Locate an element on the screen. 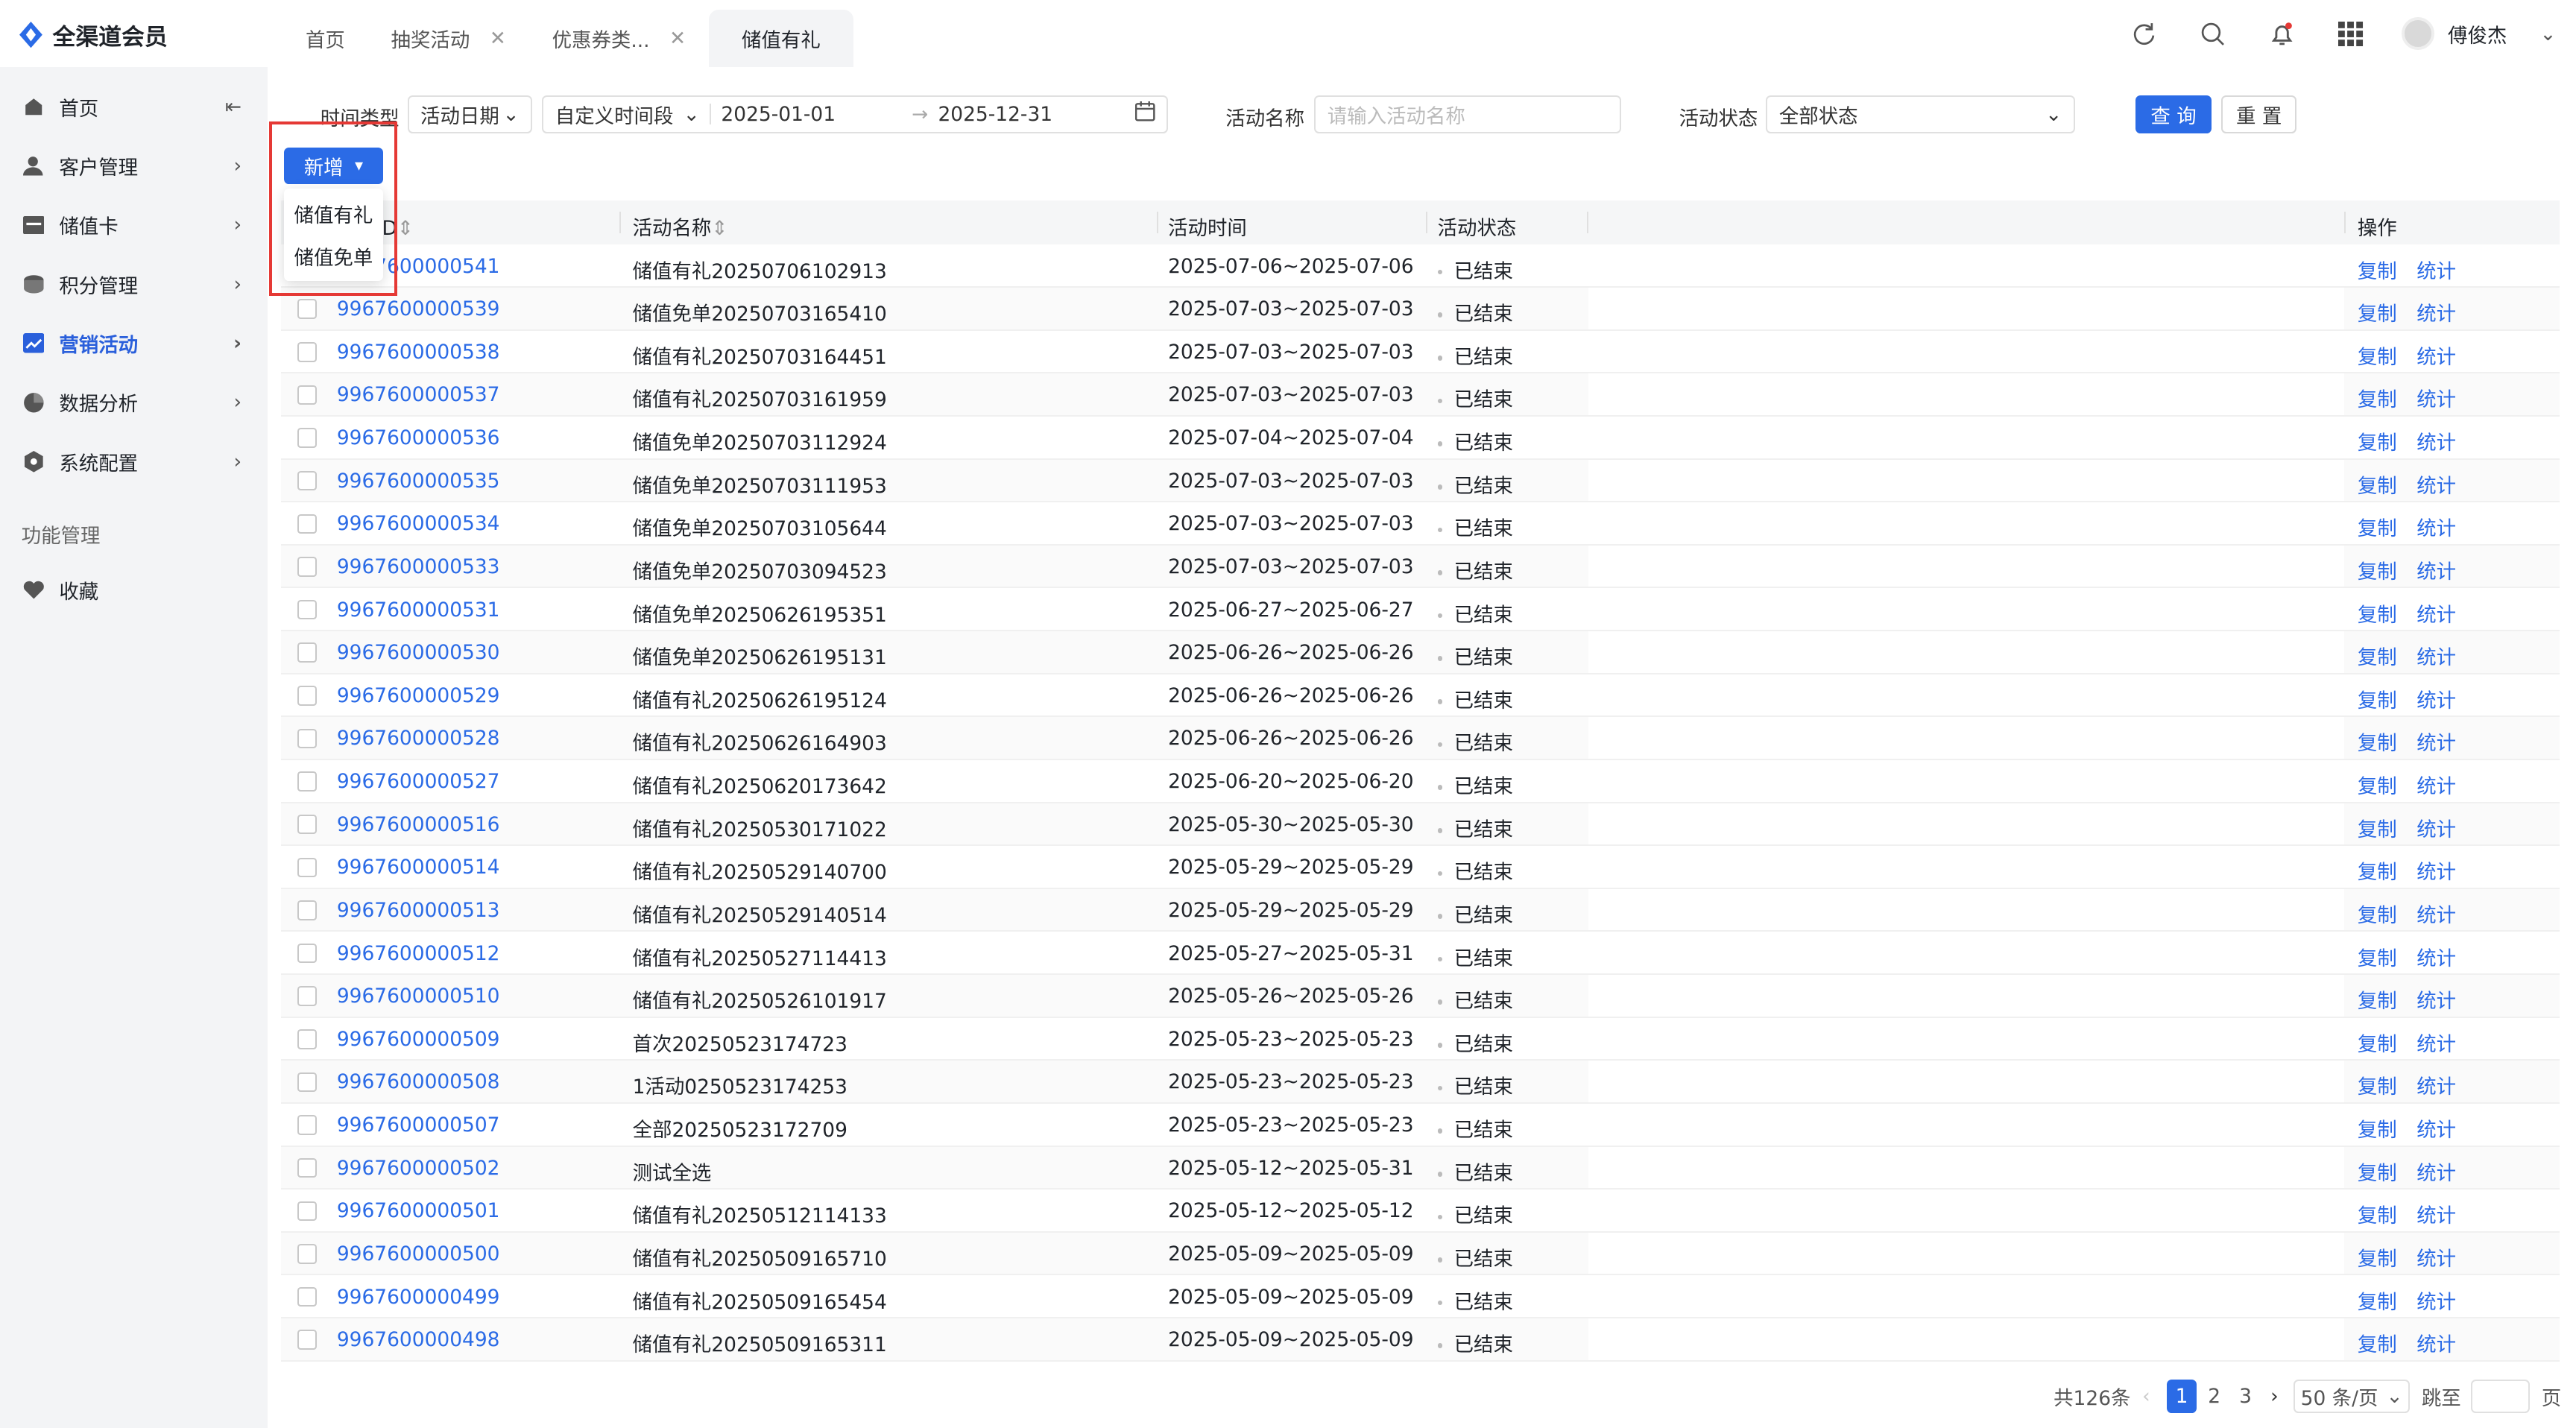 The height and width of the screenshot is (1428, 2576). jump-input is located at coordinates (2500, 1396).